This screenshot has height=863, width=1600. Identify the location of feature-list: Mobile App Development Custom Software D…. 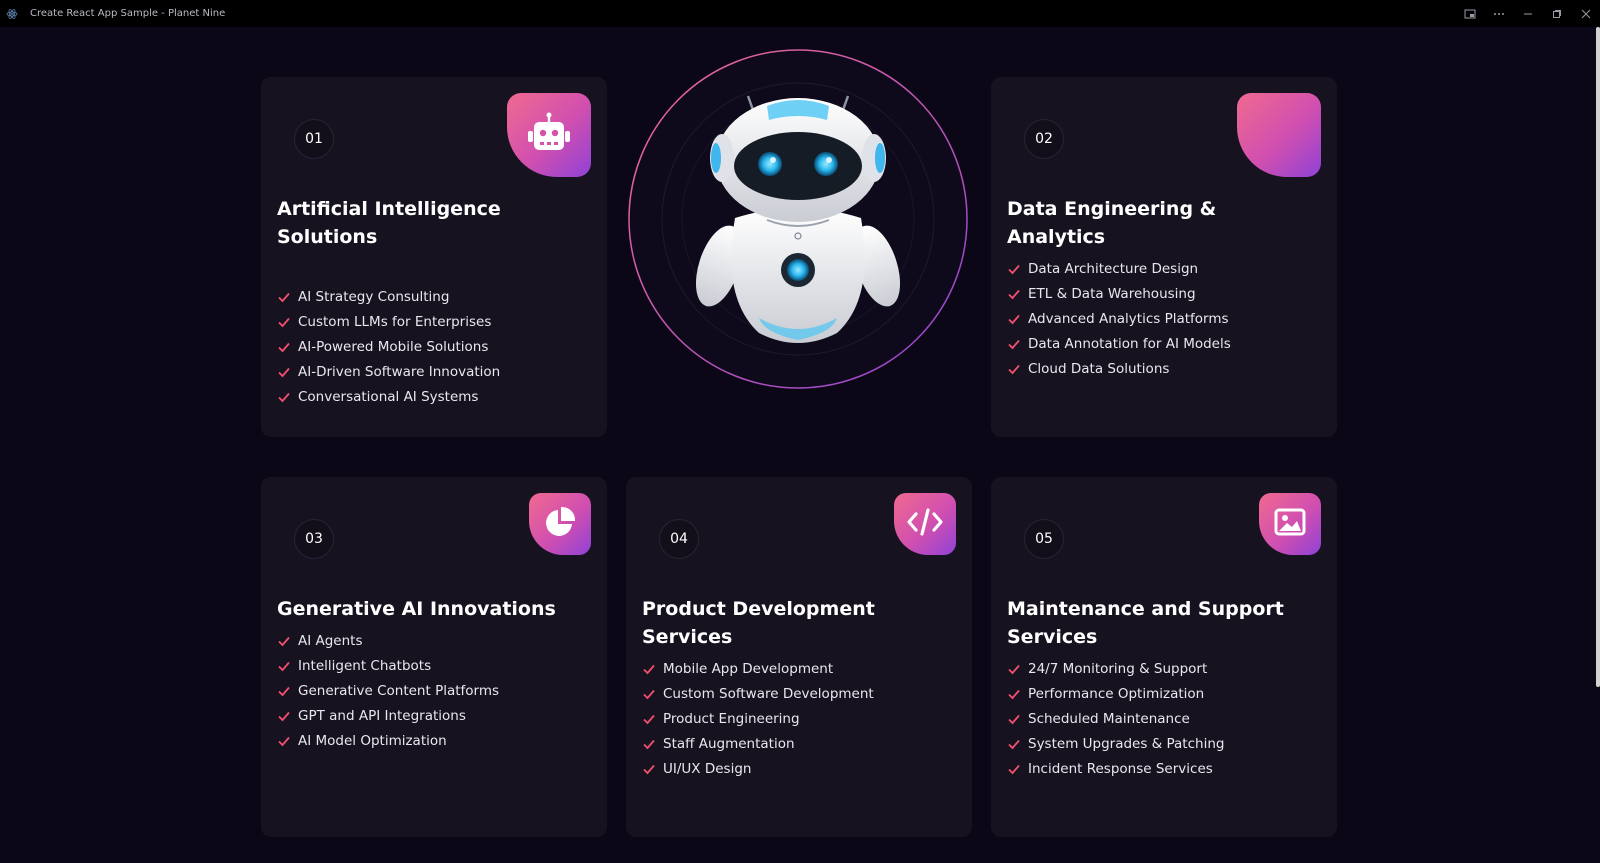
(758, 718).